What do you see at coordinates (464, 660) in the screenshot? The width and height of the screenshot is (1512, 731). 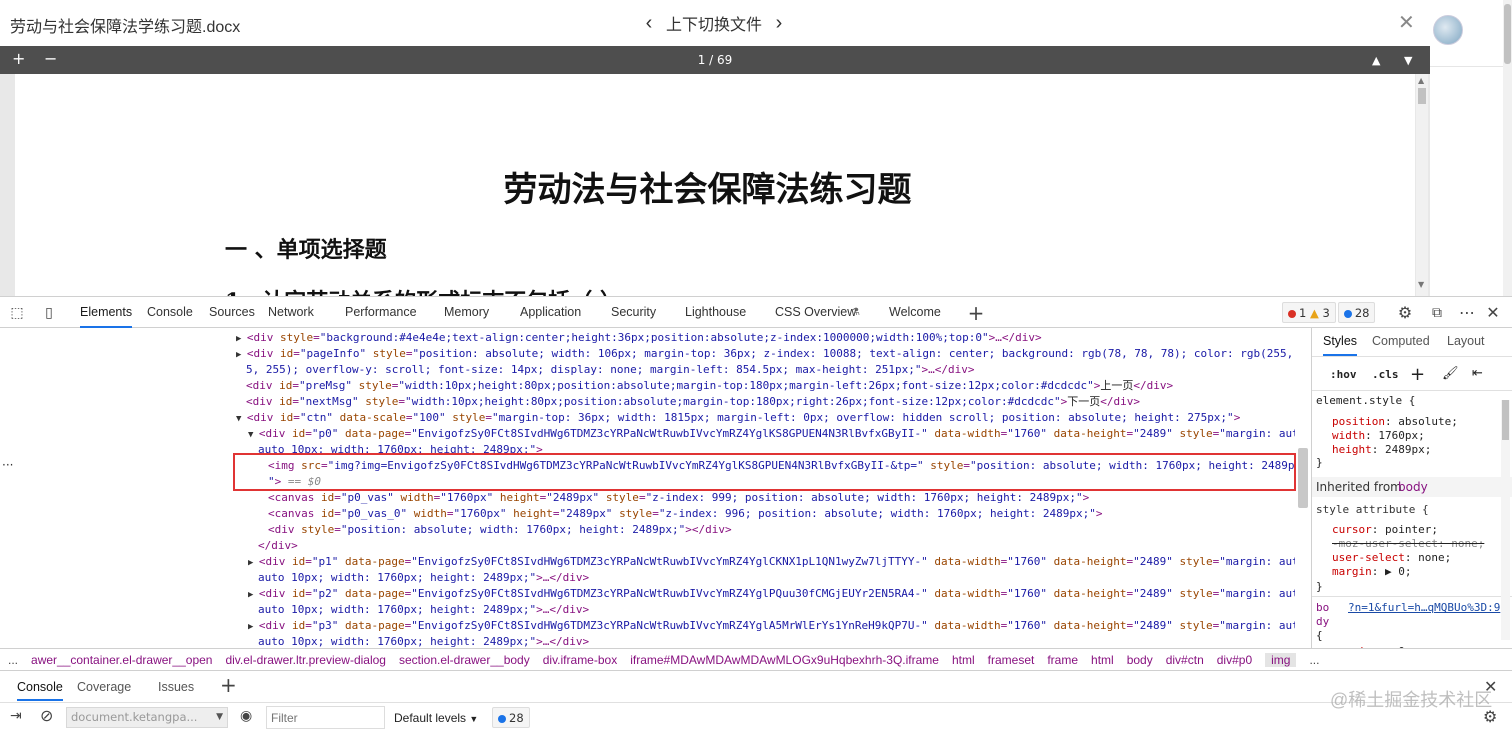 I see `breadcrumb-item: section.el-drawer__body` at bounding box center [464, 660].